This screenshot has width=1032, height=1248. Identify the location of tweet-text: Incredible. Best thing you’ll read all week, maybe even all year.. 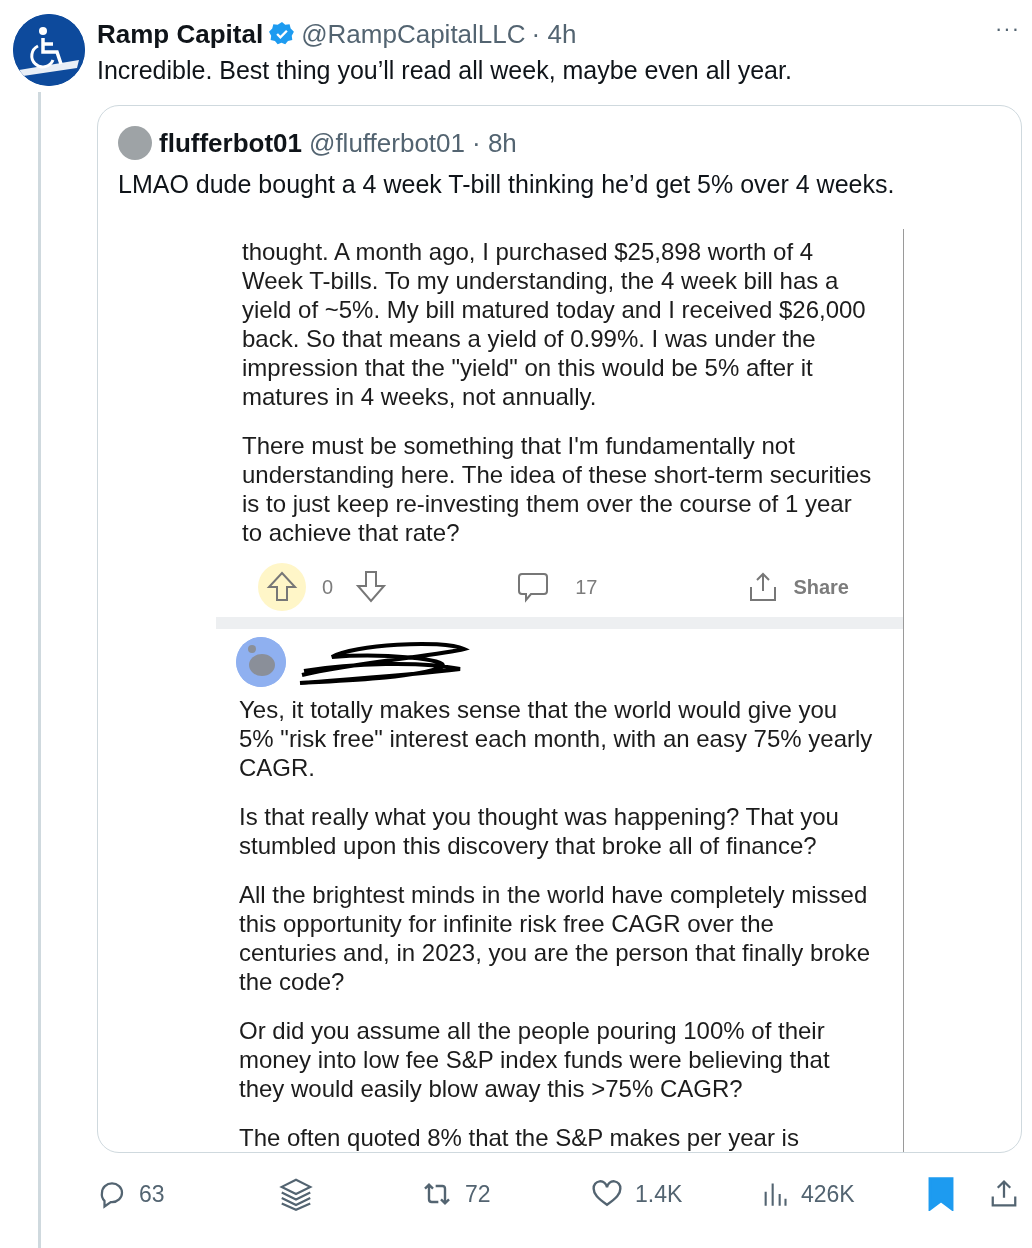
(445, 70).